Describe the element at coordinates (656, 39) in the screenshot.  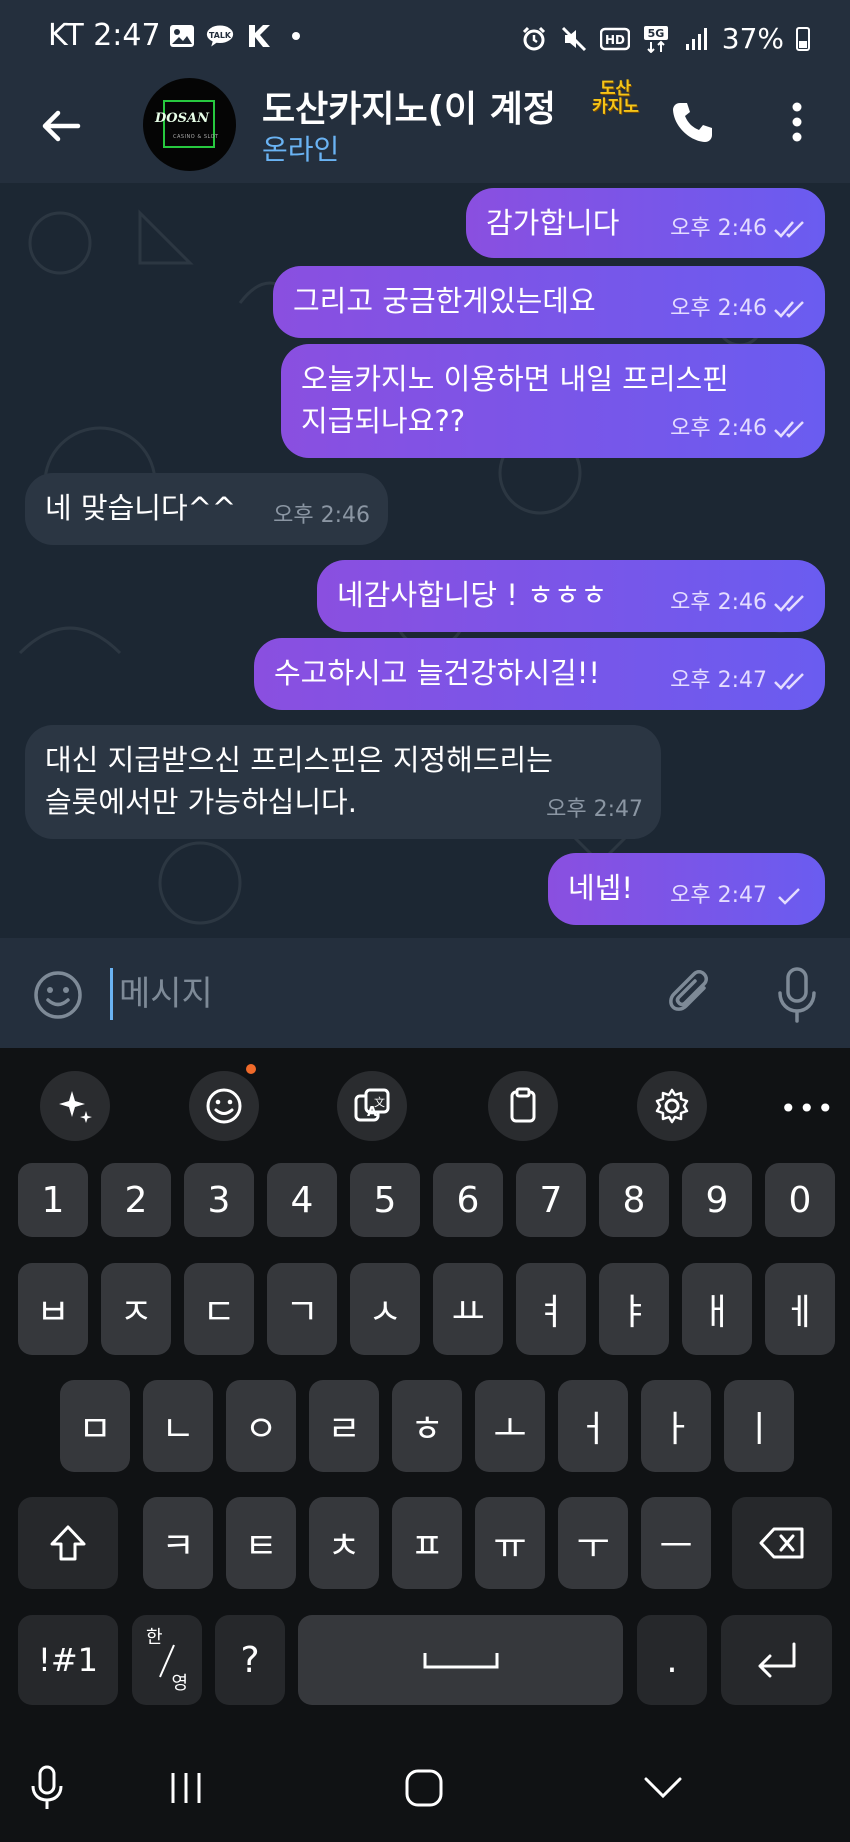
I see `5g-icon: 5G` at that location.